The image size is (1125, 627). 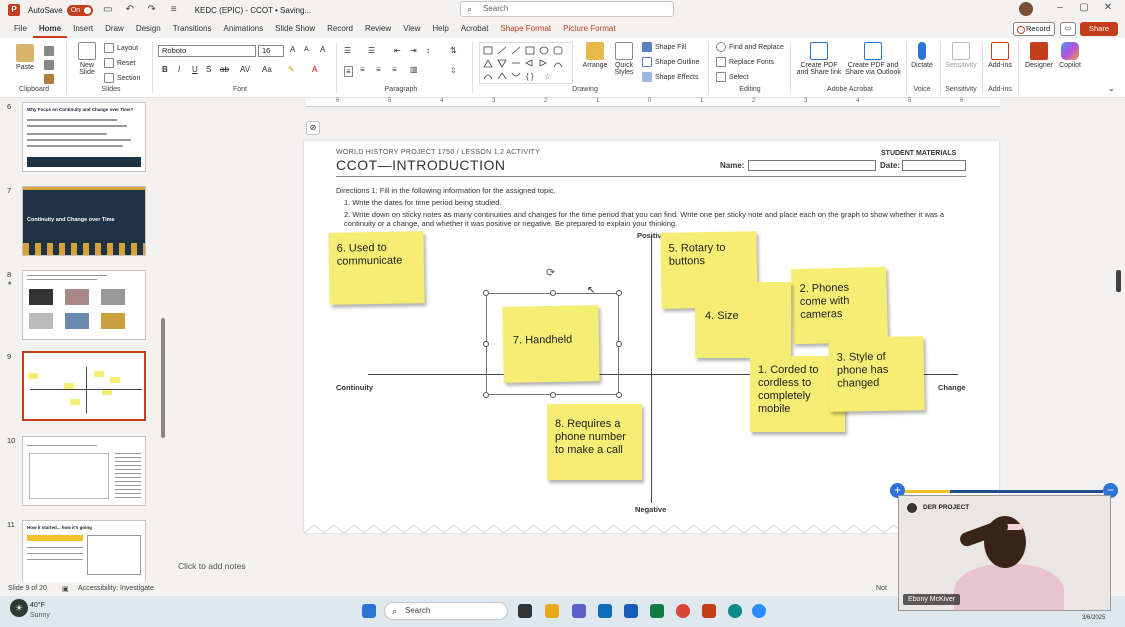 What do you see at coordinates (340, 29) in the screenshot?
I see `tab-record: Record` at bounding box center [340, 29].